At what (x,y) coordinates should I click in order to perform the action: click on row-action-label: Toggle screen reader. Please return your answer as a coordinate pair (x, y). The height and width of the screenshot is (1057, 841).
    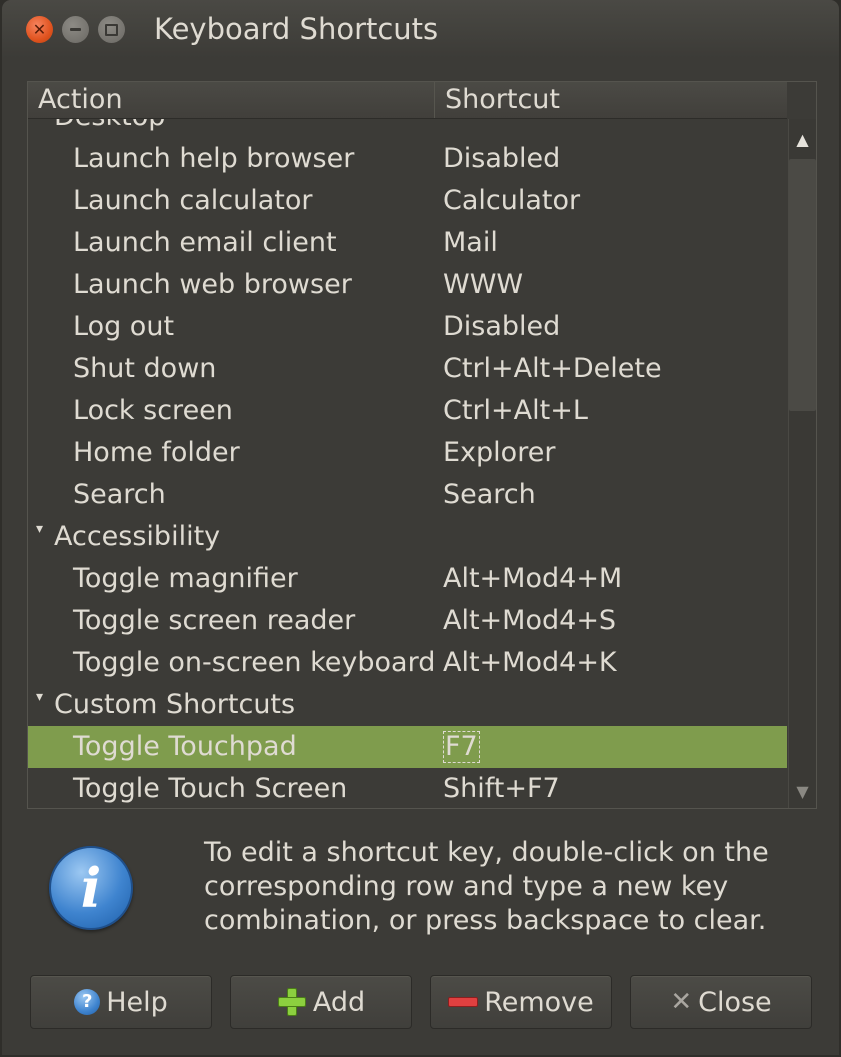
    Looking at the image, I should click on (214, 620).